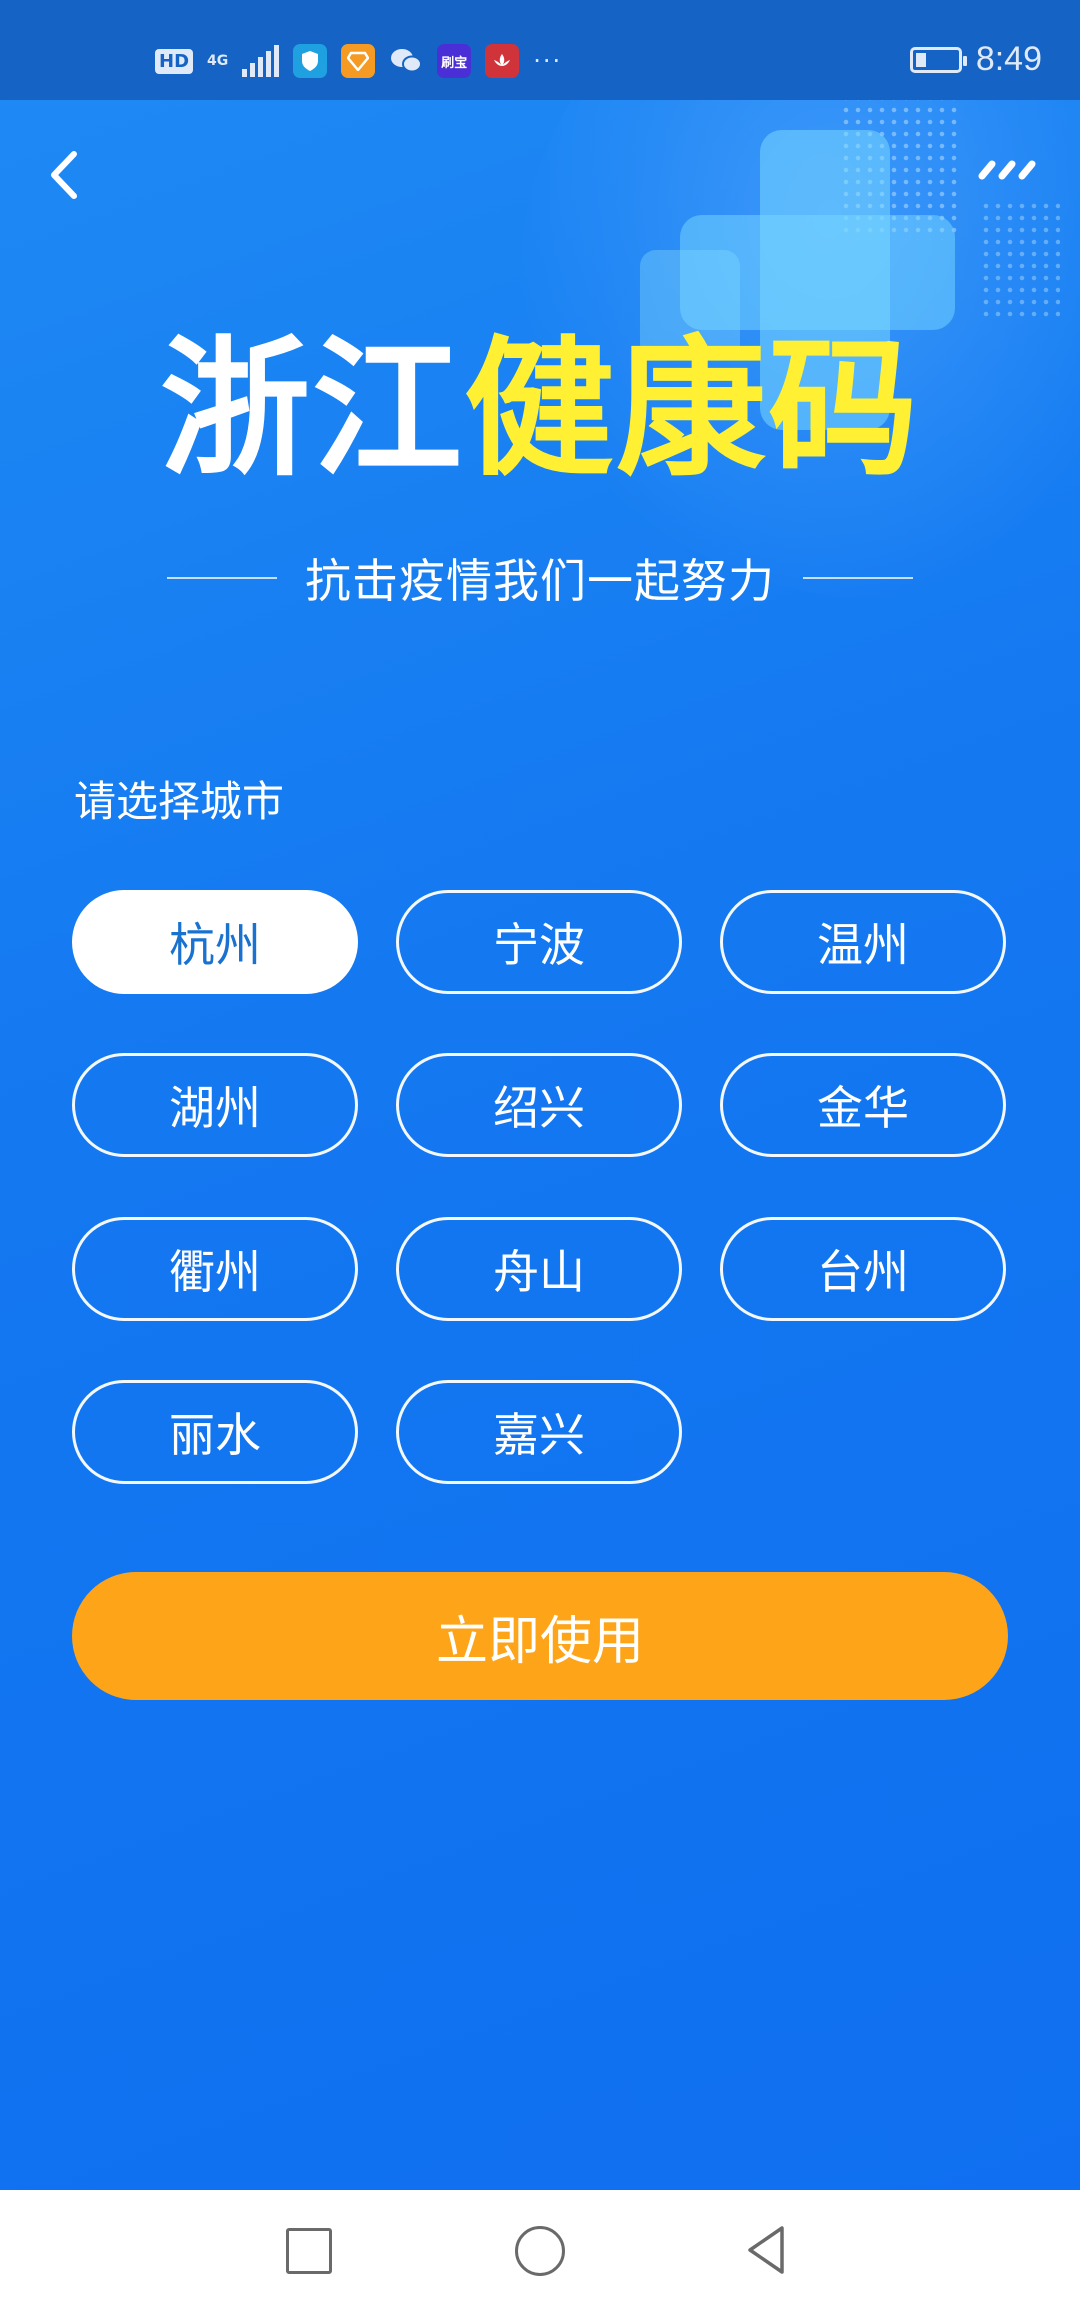  Describe the element at coordinates (539, 1432) in the screenshot. I see `city-button-jiaxing: 嘉兴` at that location.